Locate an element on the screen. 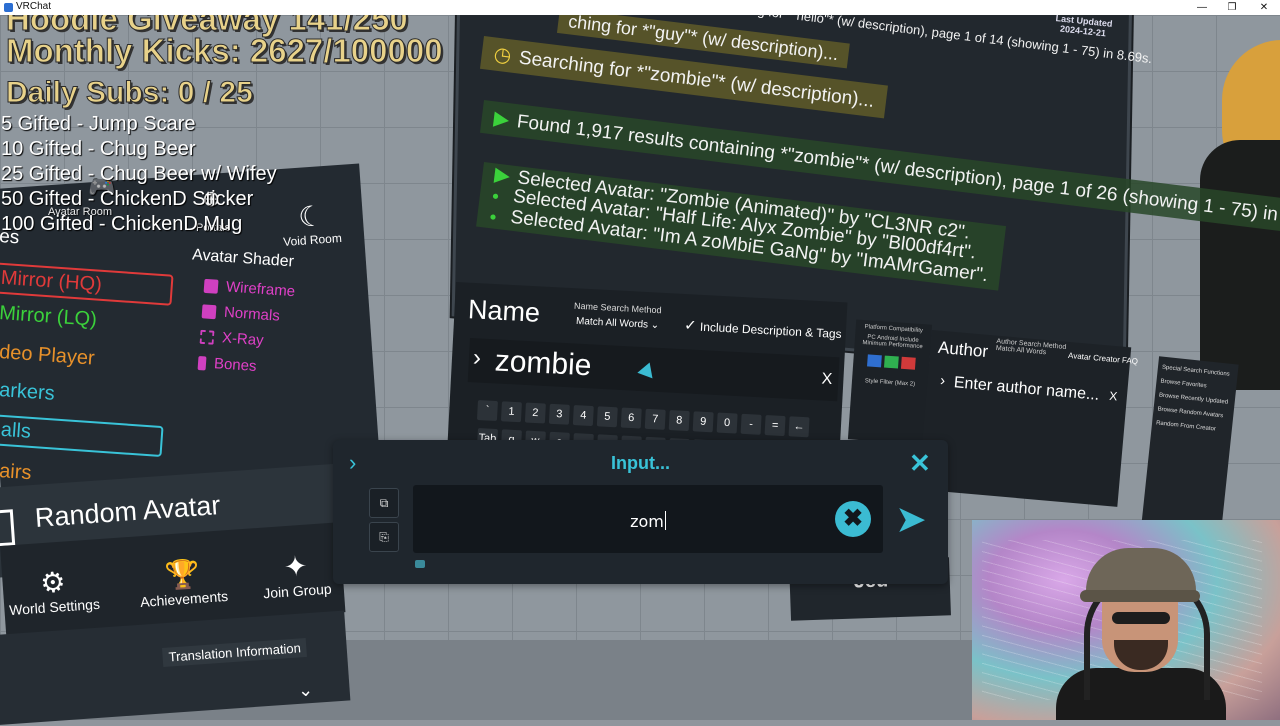 The image size is (1280, 726). gift-tier-2: 10 Gifted - Chug Beer is located at coordinates (98, 149).